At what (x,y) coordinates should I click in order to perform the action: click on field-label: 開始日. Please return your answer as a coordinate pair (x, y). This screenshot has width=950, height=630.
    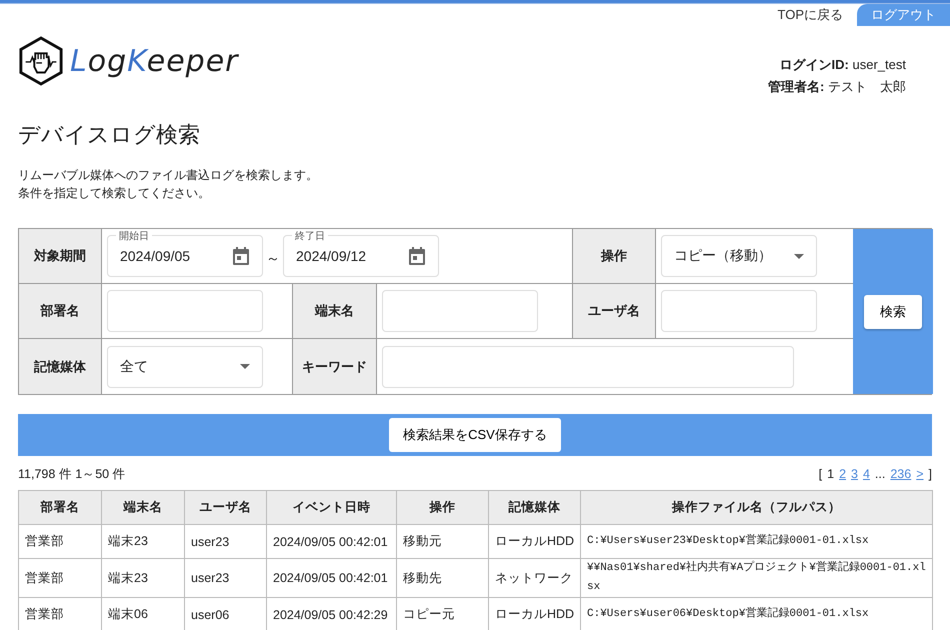
    Looking at the image, I should click on (134, 236).